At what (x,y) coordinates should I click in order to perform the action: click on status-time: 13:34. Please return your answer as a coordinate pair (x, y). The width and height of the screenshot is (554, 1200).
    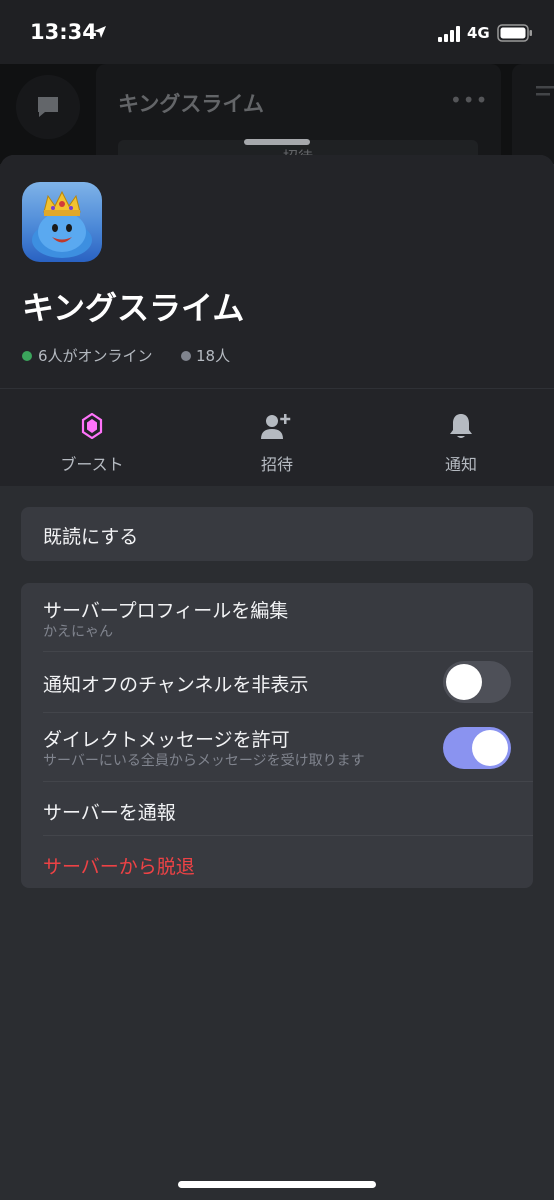
    Looking at the image, I should click on (63, 32).